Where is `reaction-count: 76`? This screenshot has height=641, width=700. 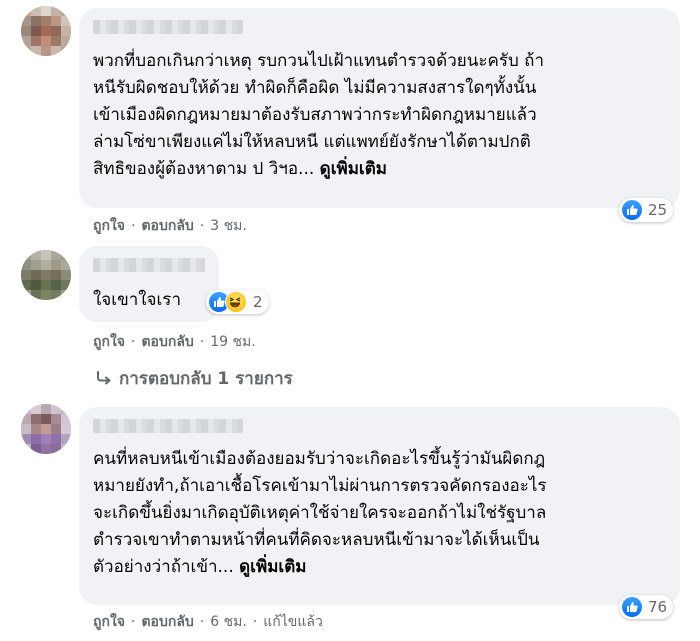
reaction-count: 76 is located at coordinates (658, 607).